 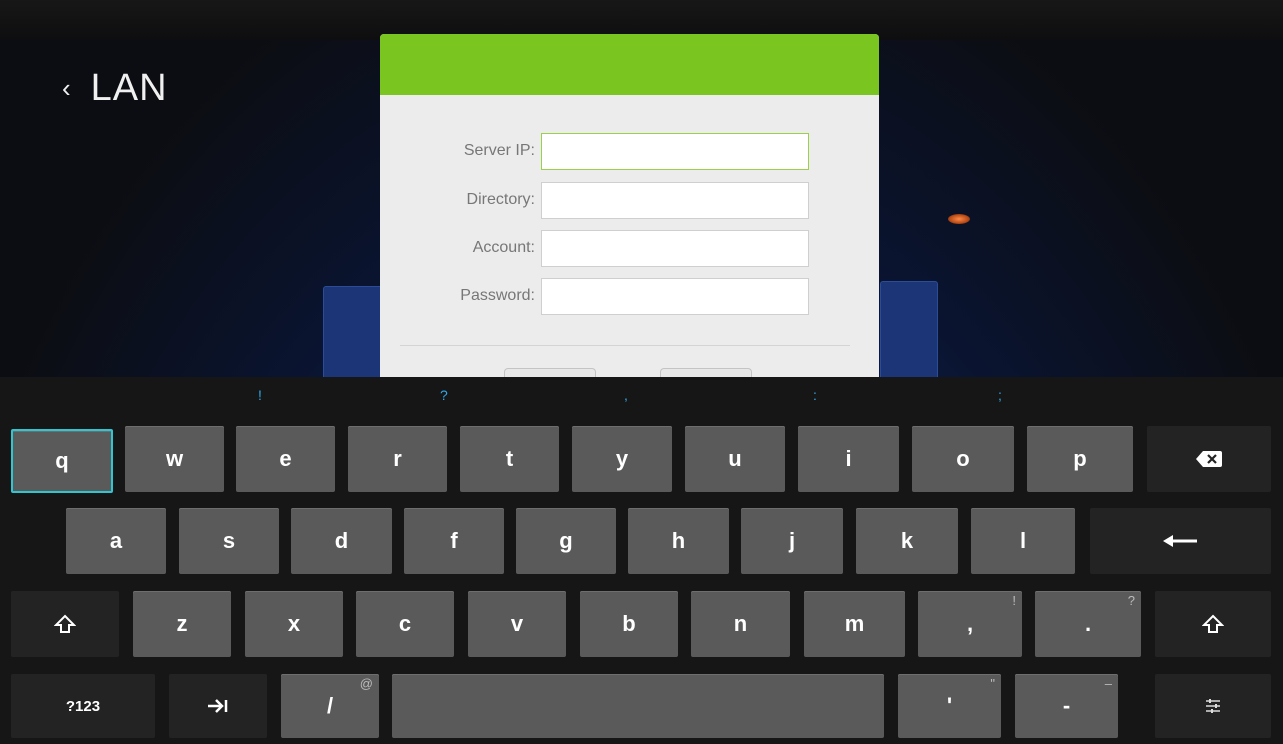 What do you see at coordinates (454, 541) in the screenshot?
I see `key-f: f` at bounding box center [454, 541].